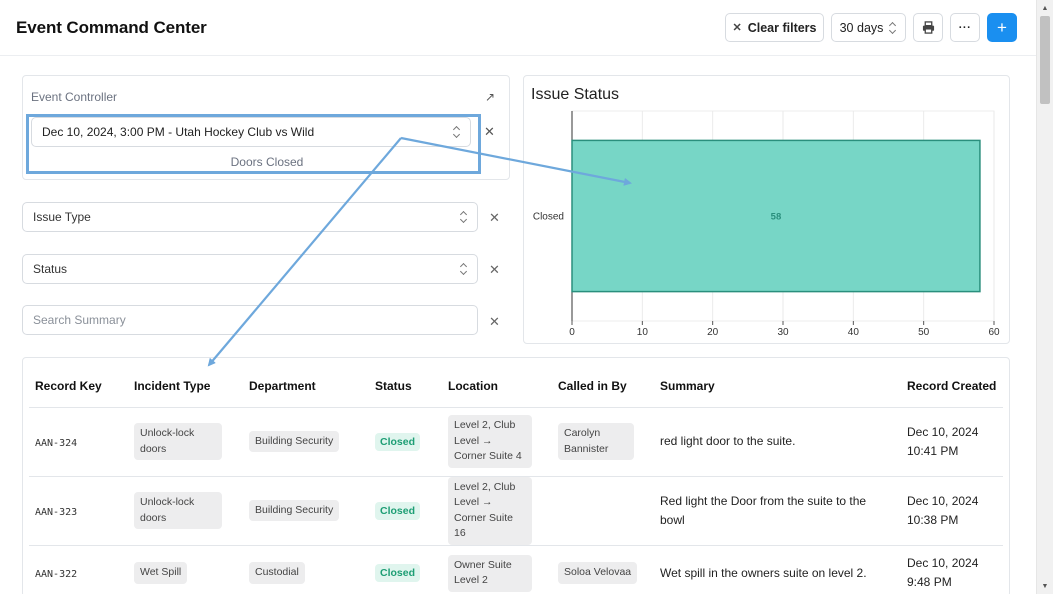 The height and width of the screenshot is (594, 1053). I want to click on scroll-down-arrow-icon: ▼, so click(1045, 586).